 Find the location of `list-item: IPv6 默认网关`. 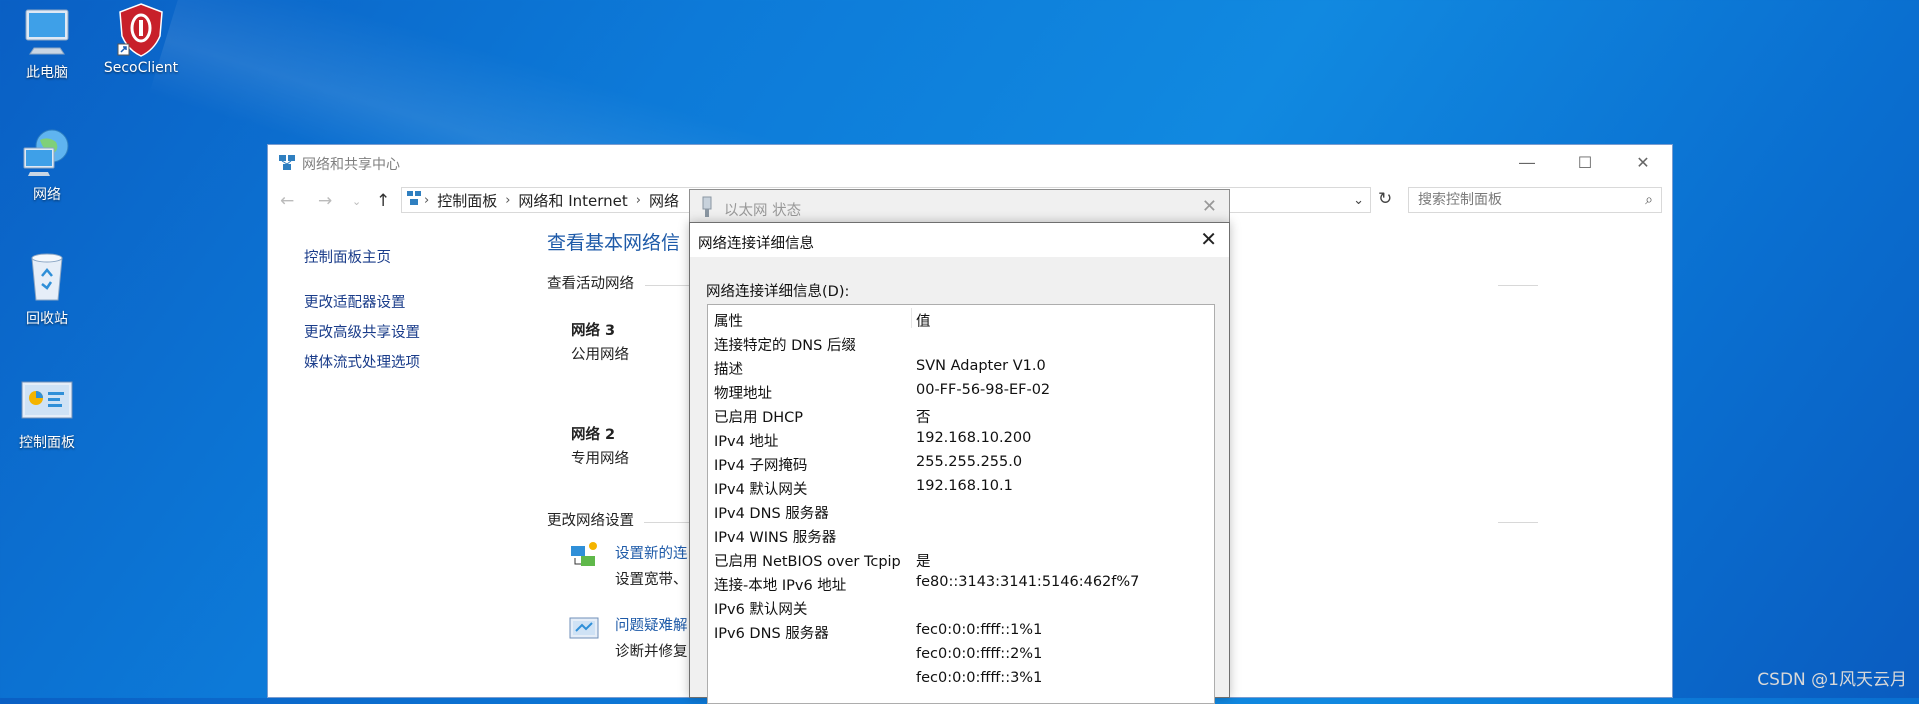

list-item: IPv6 默认网关 is located at coordinates (961, 607).